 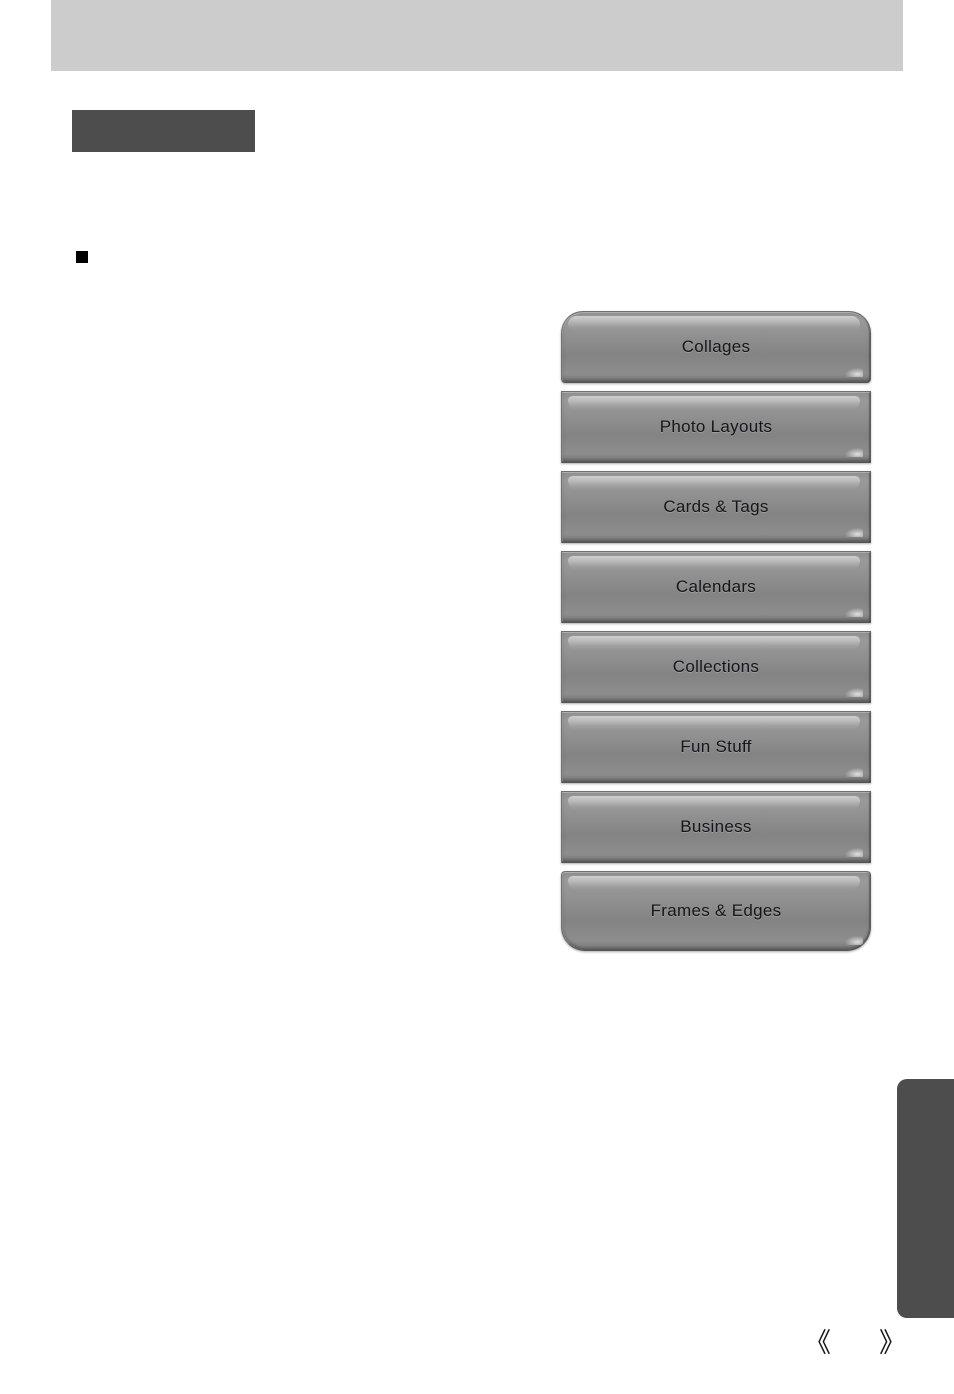 What do you see at coordinates (855, 1340) in the screenshot?
I see `page-number-footer: 《 》` at bounding box center [855, 1340].